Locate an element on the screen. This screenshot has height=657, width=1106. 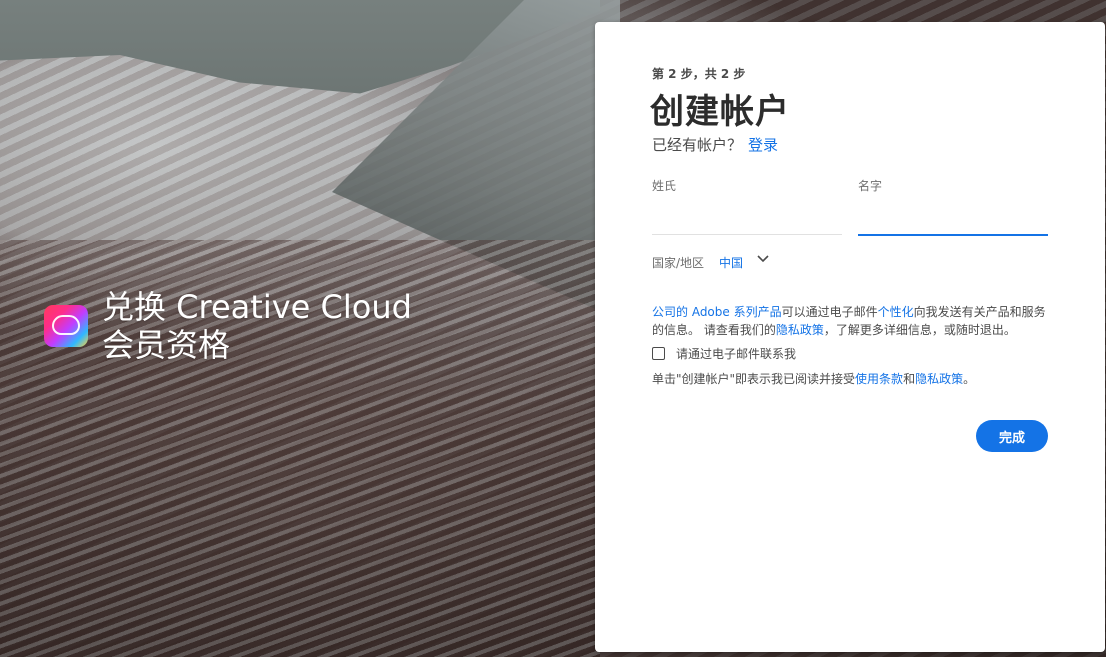
email-contact-checkbox is located at coordinates (658, 353).